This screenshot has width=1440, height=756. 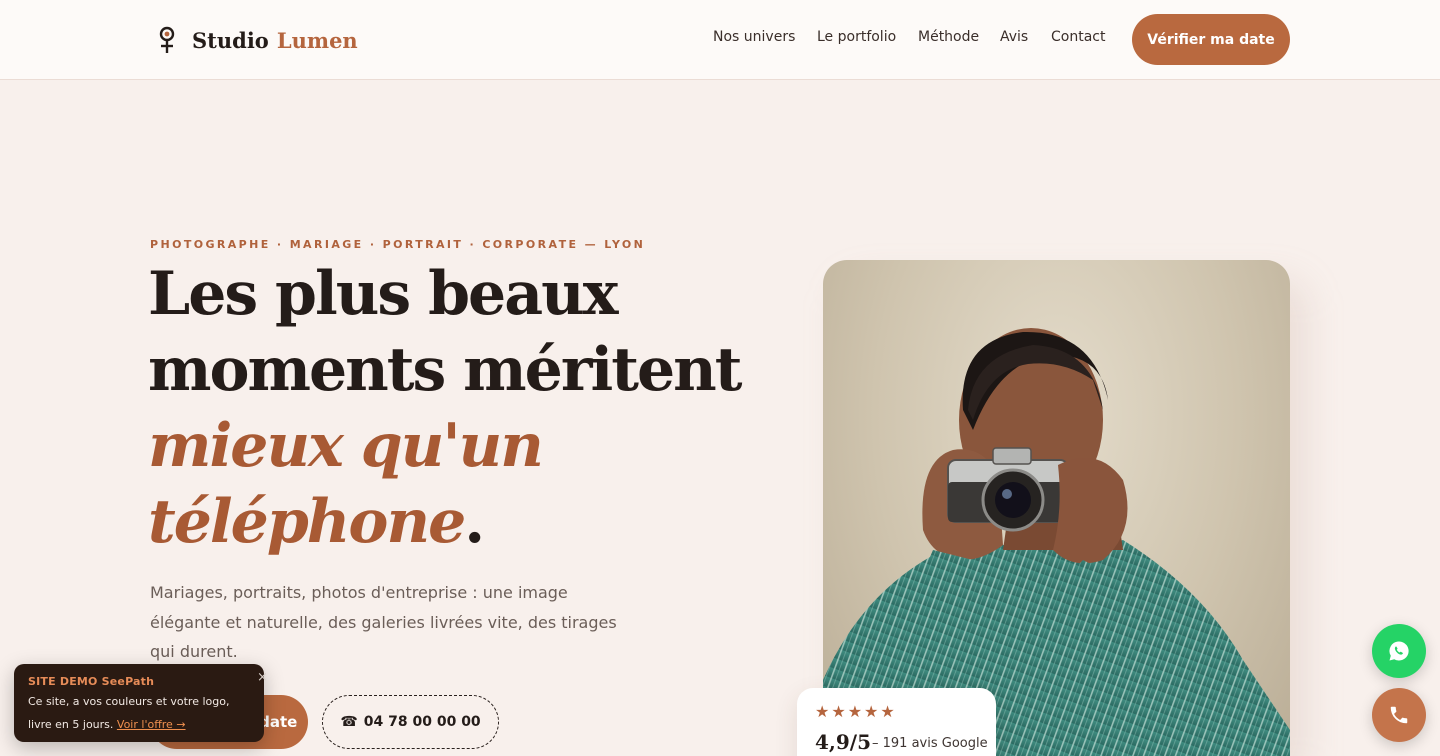 I want to click on brand-logo: Studio Lumen, so click(x=257, y=40).